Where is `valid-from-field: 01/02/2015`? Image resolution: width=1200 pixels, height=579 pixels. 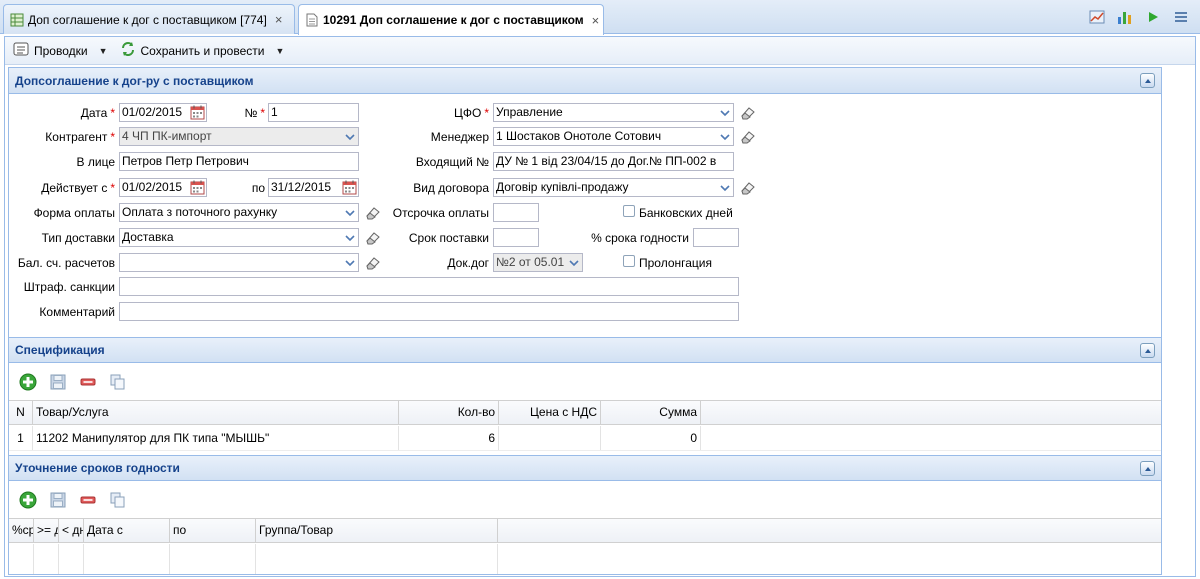 valid-from-field: 01/02/2015 is located at coordinates (163, 187).